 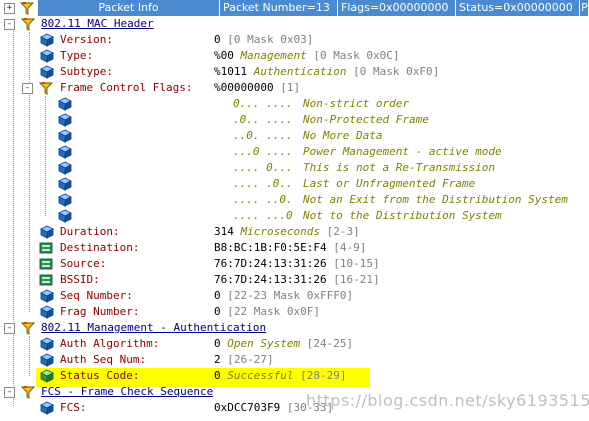 What do you see at coordinates (77, 55) in the screenshot?
I see `field-label: Type:` at bounding box center [77, 55].